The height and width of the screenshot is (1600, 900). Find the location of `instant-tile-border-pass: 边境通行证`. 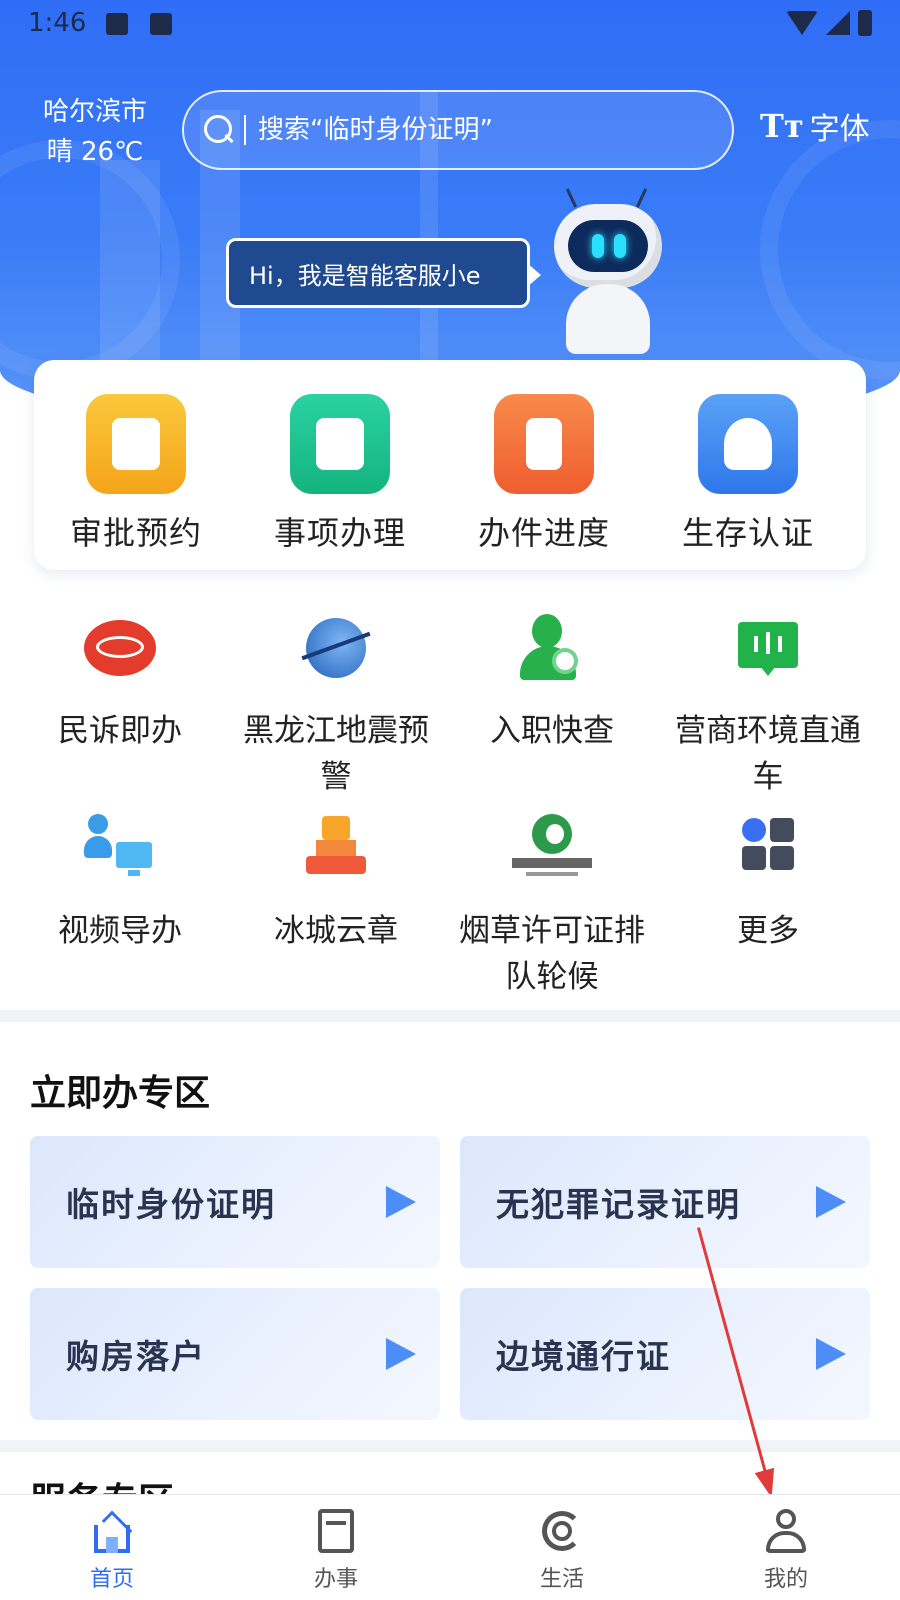

instant-tile-border-pass: 边境通行证 is located at coordinates (665, 1354).